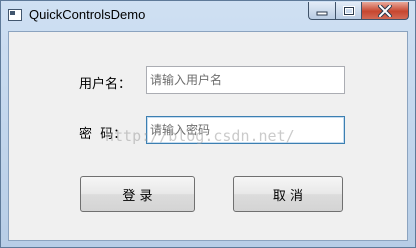 This screenshot has width=416, height=248. I want to click on minimize-icon, so click(322, 13).